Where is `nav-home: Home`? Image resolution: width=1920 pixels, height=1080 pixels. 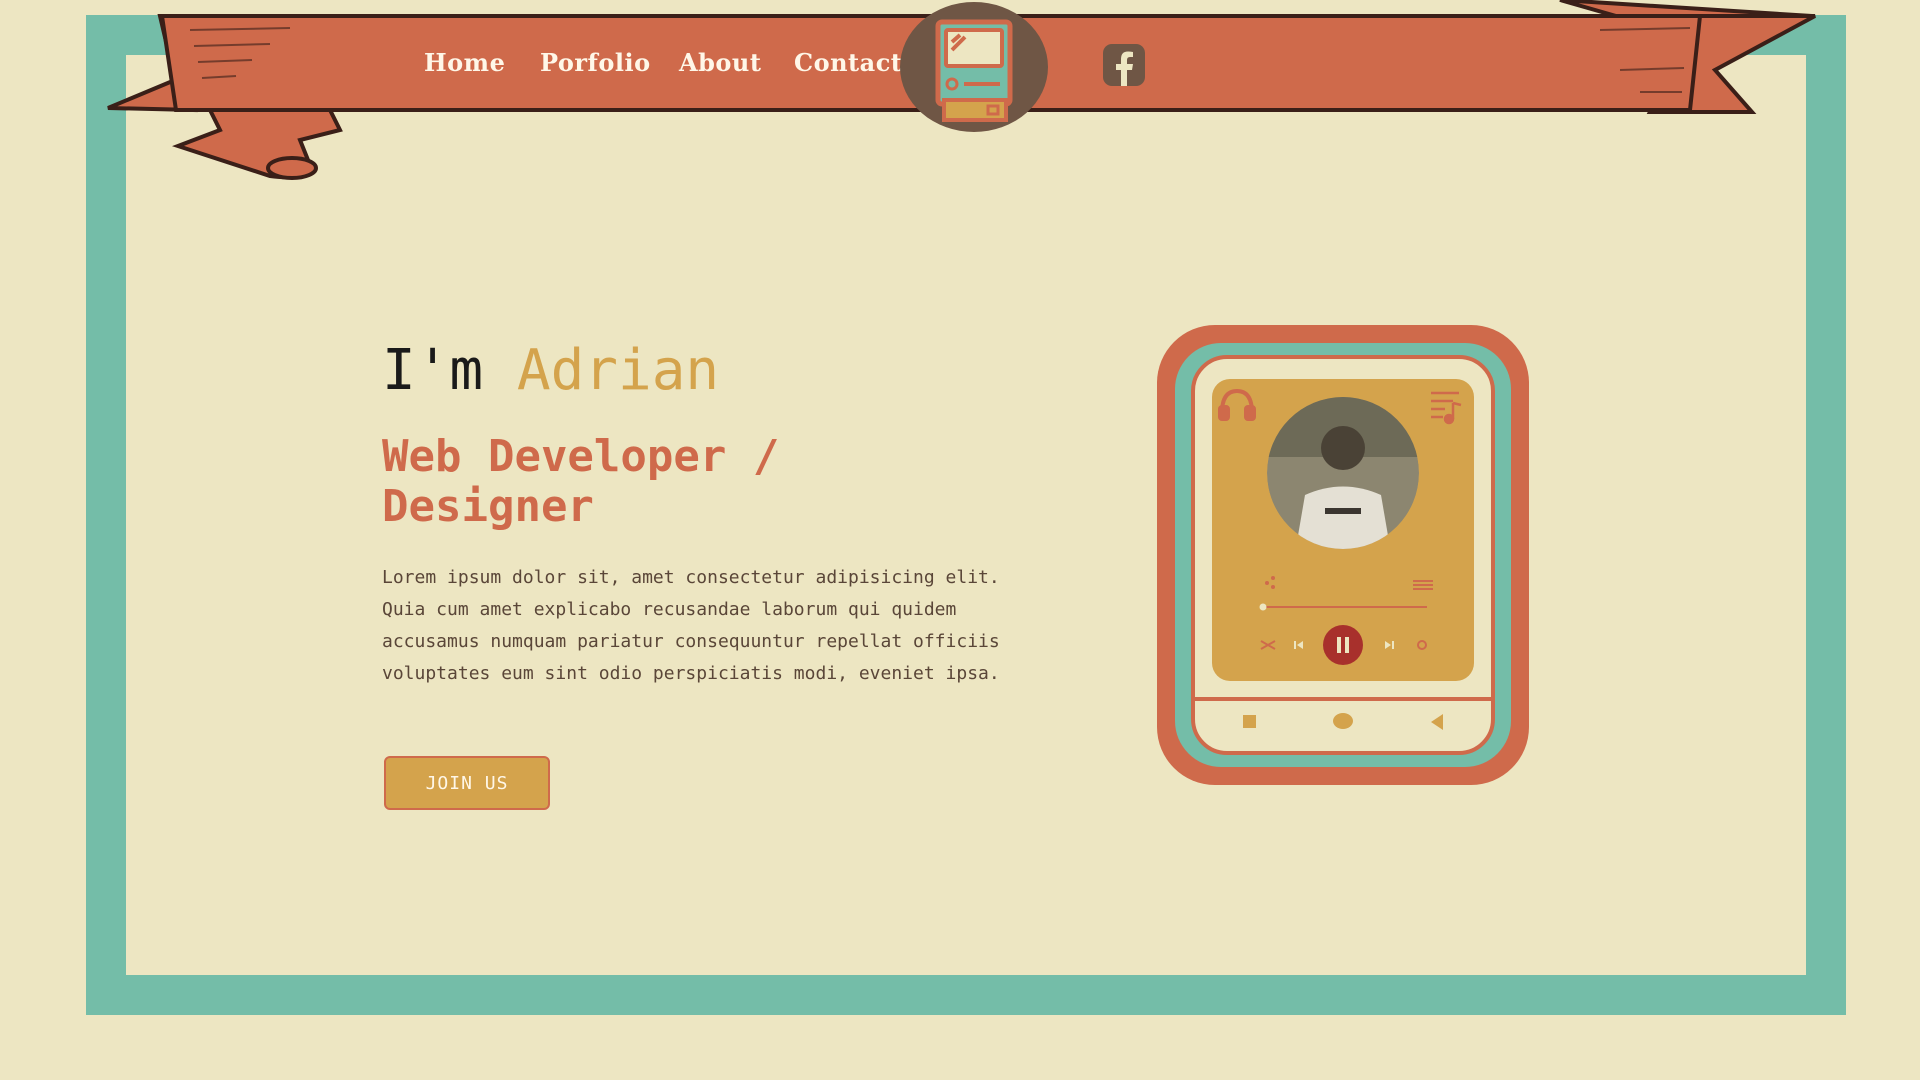 nav-home: Home is located at coordinates (464, 62).